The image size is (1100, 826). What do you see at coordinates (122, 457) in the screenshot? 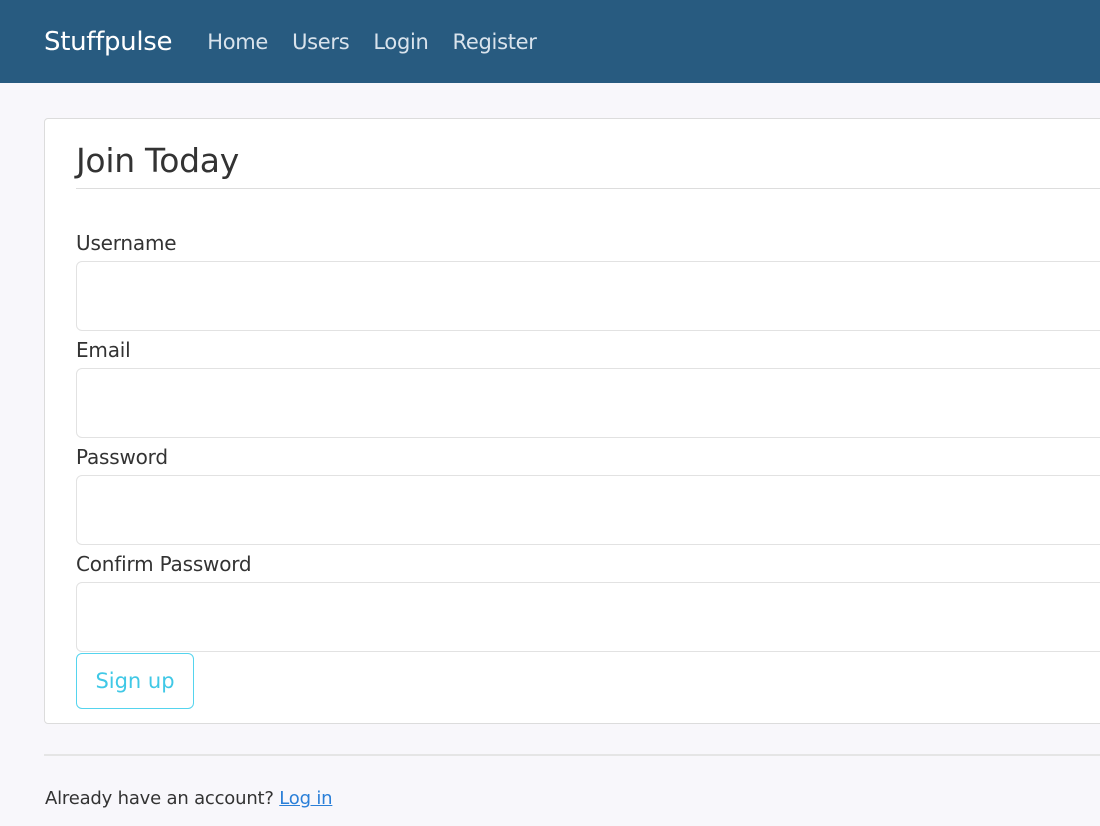
I see `password-label: Password` at bounding box center [122, 457].